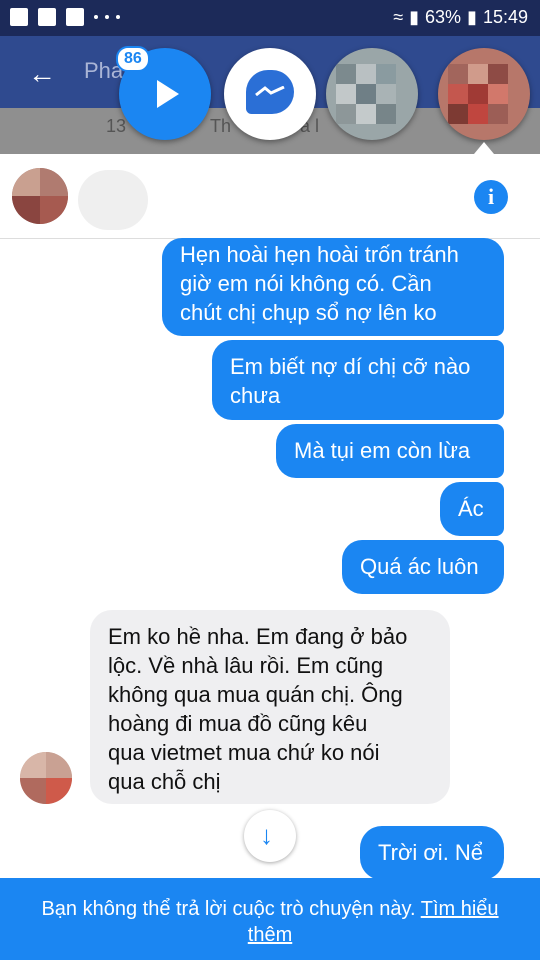  I want to click on messenger-chat-head, so click(270, 94).